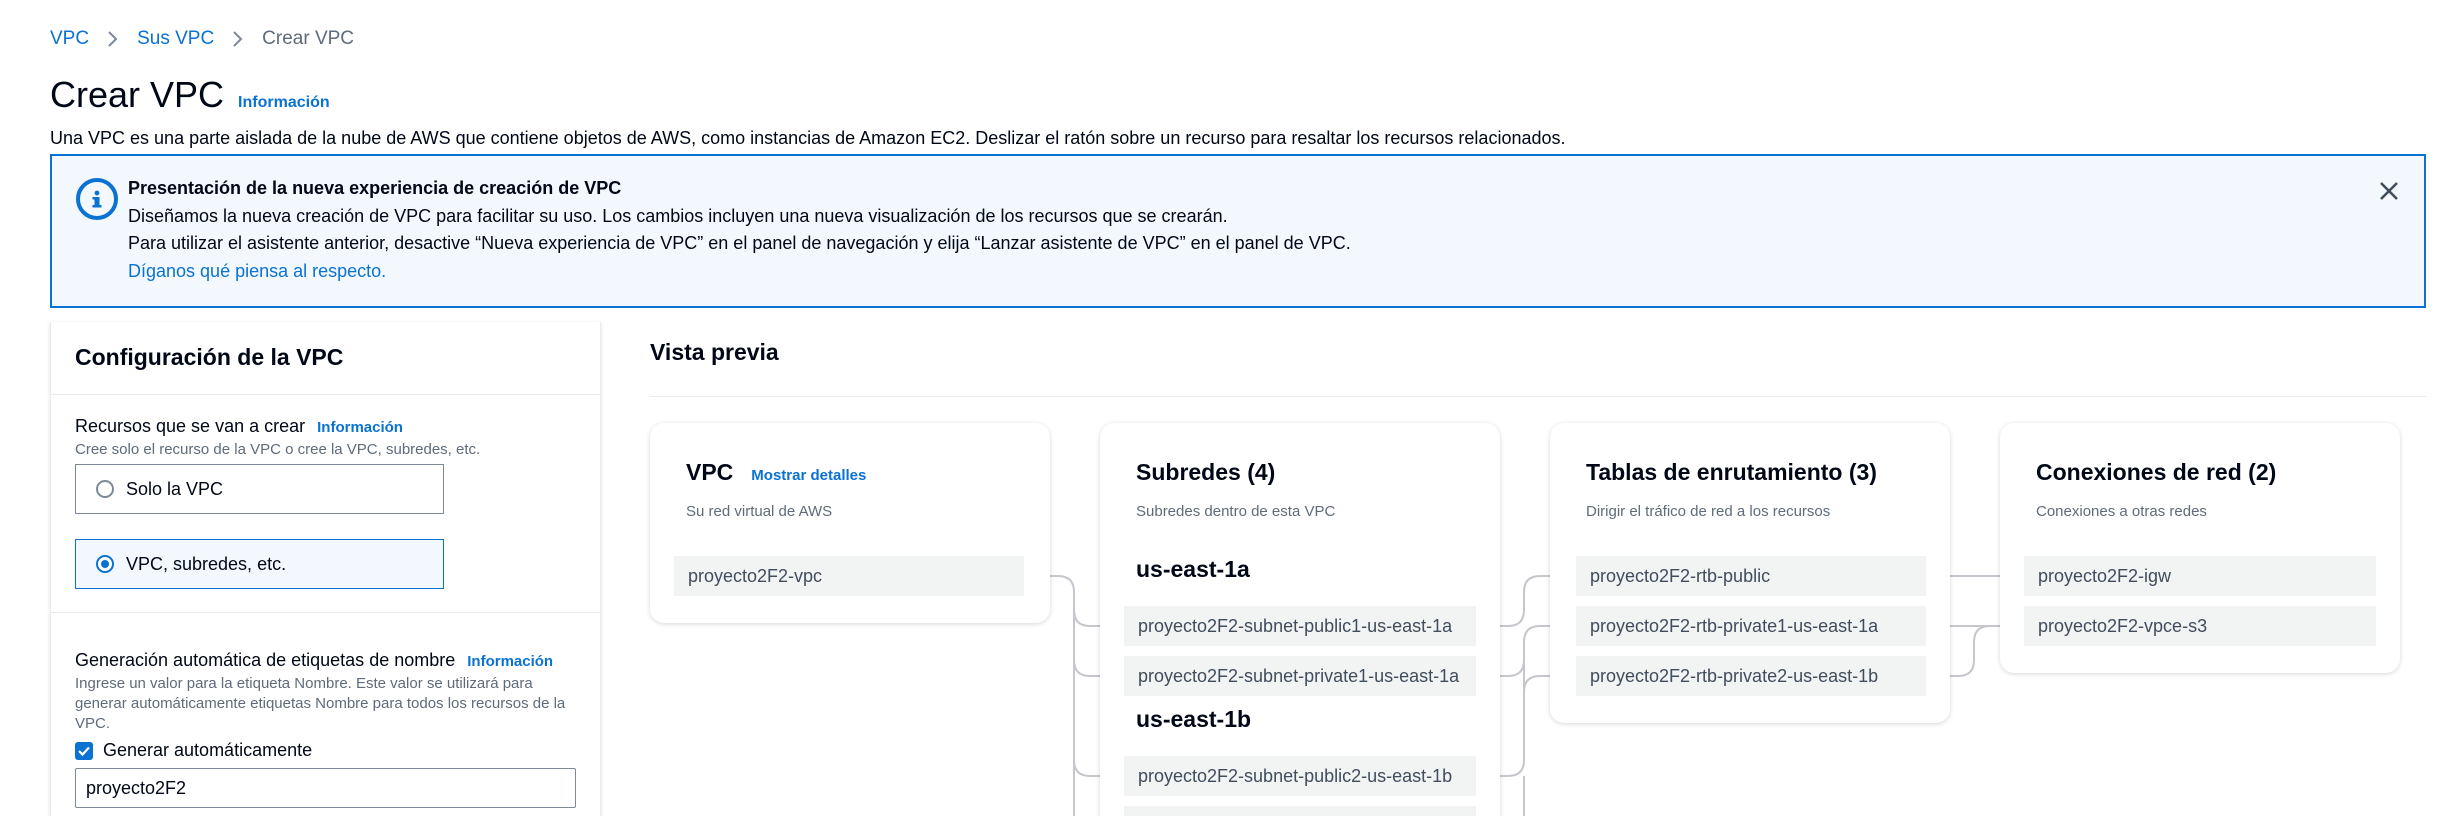 This screenshot has height=816, width=2455. Describe the element at coordinates (1236, 511) in the screenshot. I see `subnets-card-subtitle: Subredes dentro de esta VPC` at that location.